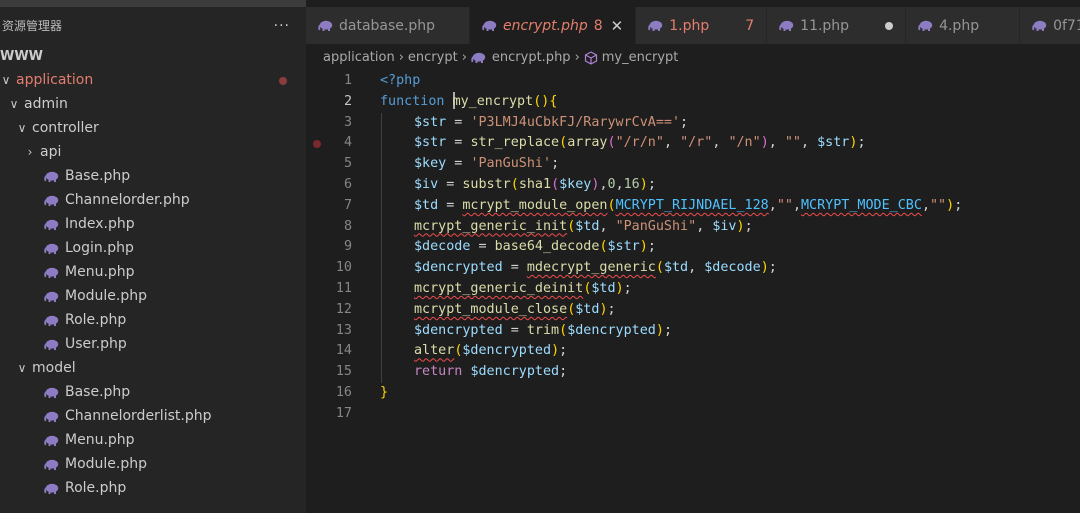 This screenshot has width=1080, height=513. What do you see at coordinates (347, 80) in the screenshot?
I see `line-number: 1` at bounding box center [347, 80].